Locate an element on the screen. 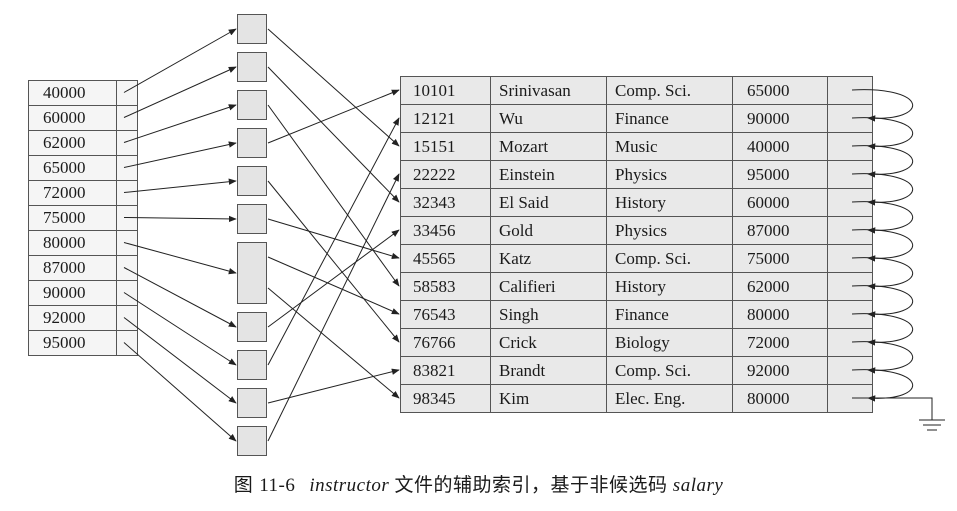 This screenshot has height=511, width=957. record-salary: 75000 is located at coordinates (780, 258).